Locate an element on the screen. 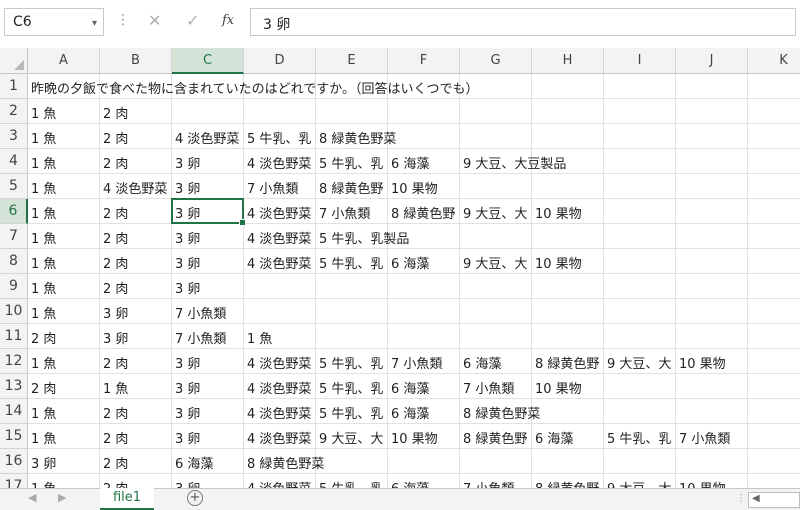 The image size is (800, 510). row-header-1: 1 is located at coordinates (14, 86).